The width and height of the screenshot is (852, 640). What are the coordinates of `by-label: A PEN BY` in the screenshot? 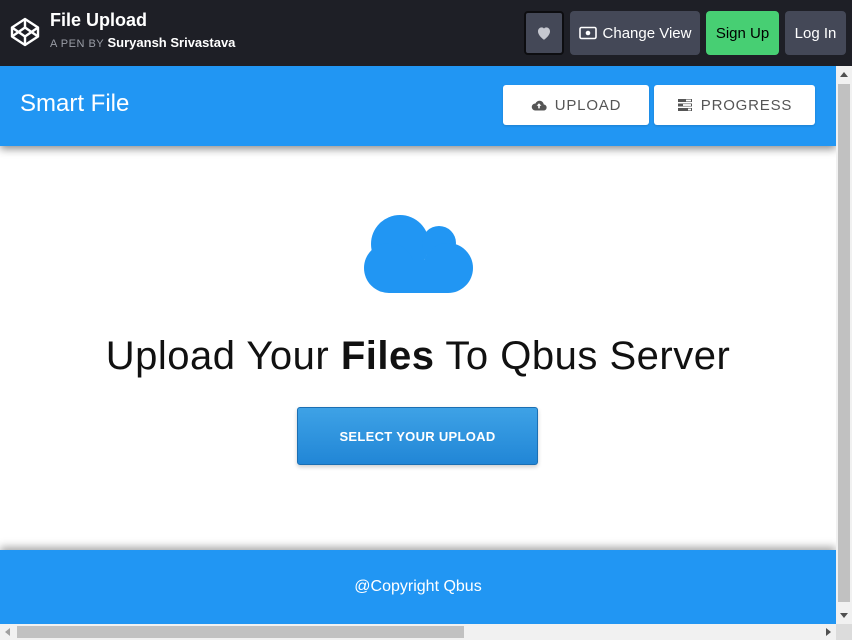 It's located at (77, 44).